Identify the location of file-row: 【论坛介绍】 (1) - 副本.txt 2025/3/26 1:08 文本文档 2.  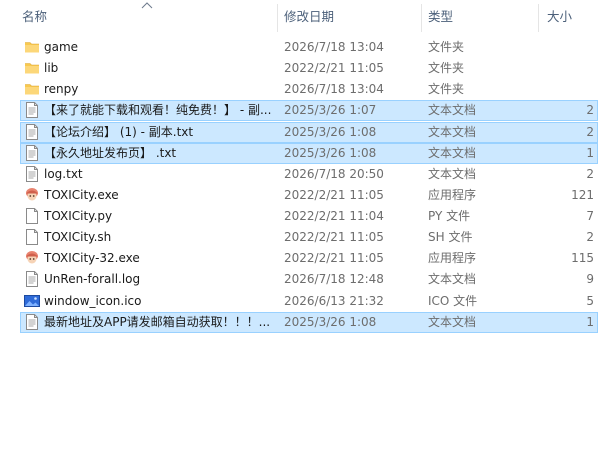
(309, 132).